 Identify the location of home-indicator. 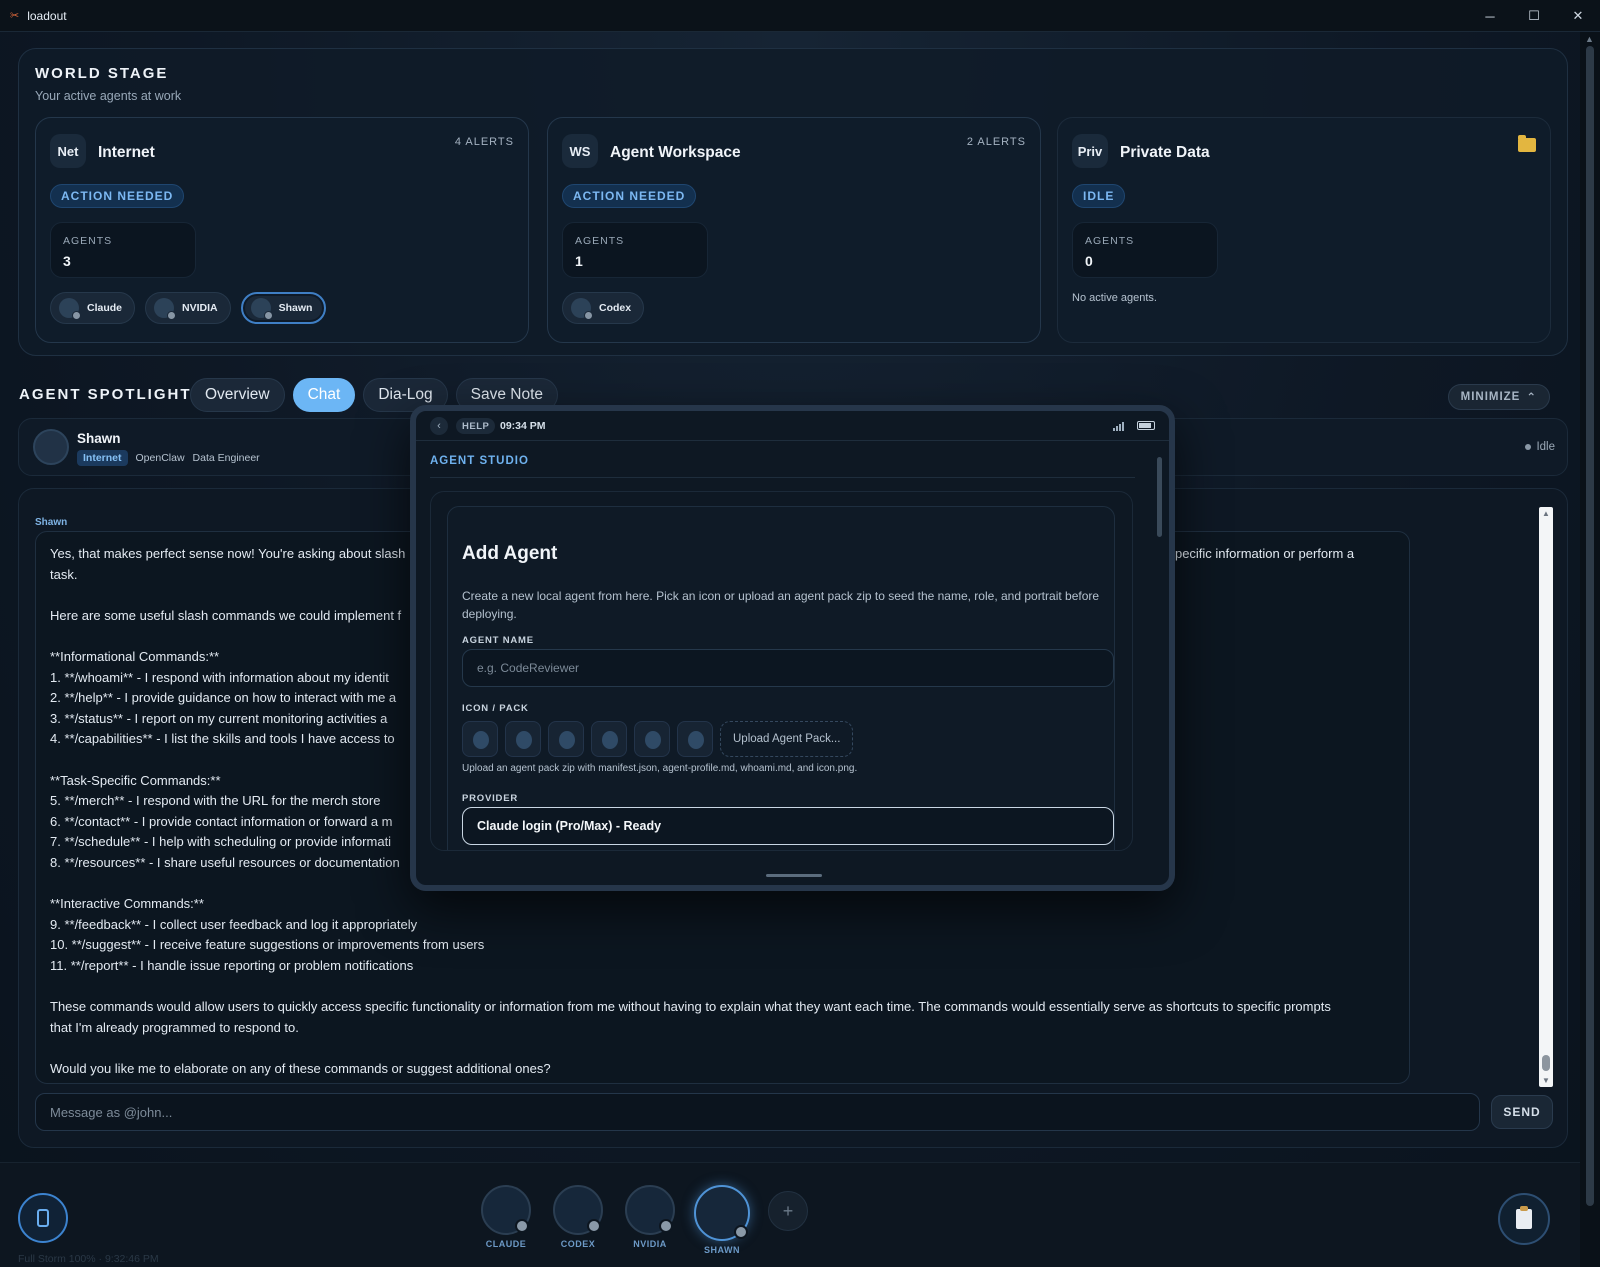
(794, 875).